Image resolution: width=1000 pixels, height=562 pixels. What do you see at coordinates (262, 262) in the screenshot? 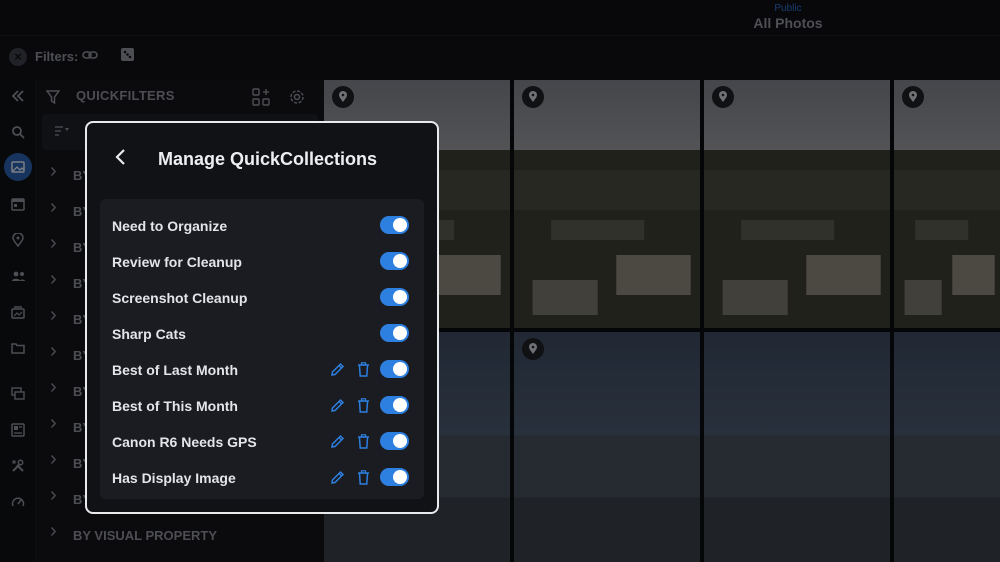
I see `quickcollection-row: Review for Cleanup` at bounding box center [262, 262].